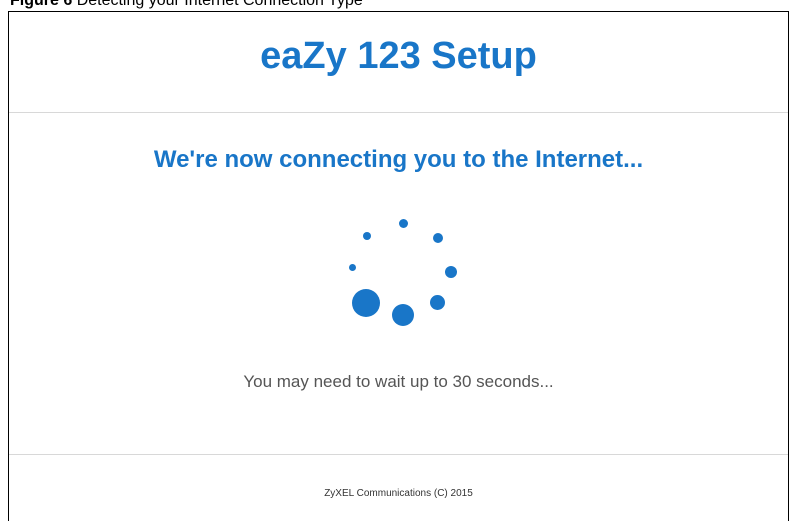 The height and width of the screenshot is (523, 790). What do you see at coordinates (219, 4) in the screenshot?
I see `figure-caption-text: Detecting your Internet Connection Type` at bounding box center [219, 4].